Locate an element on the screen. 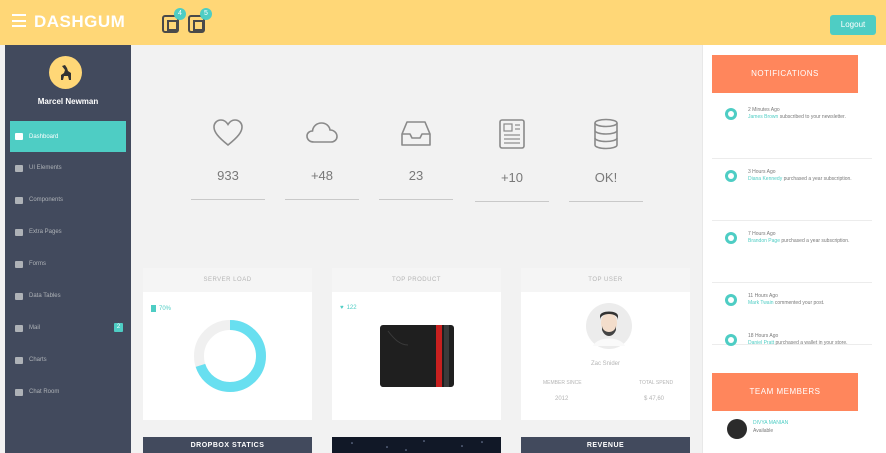  notification-user-link: Mark Twain is located at coordinates (760, 303).